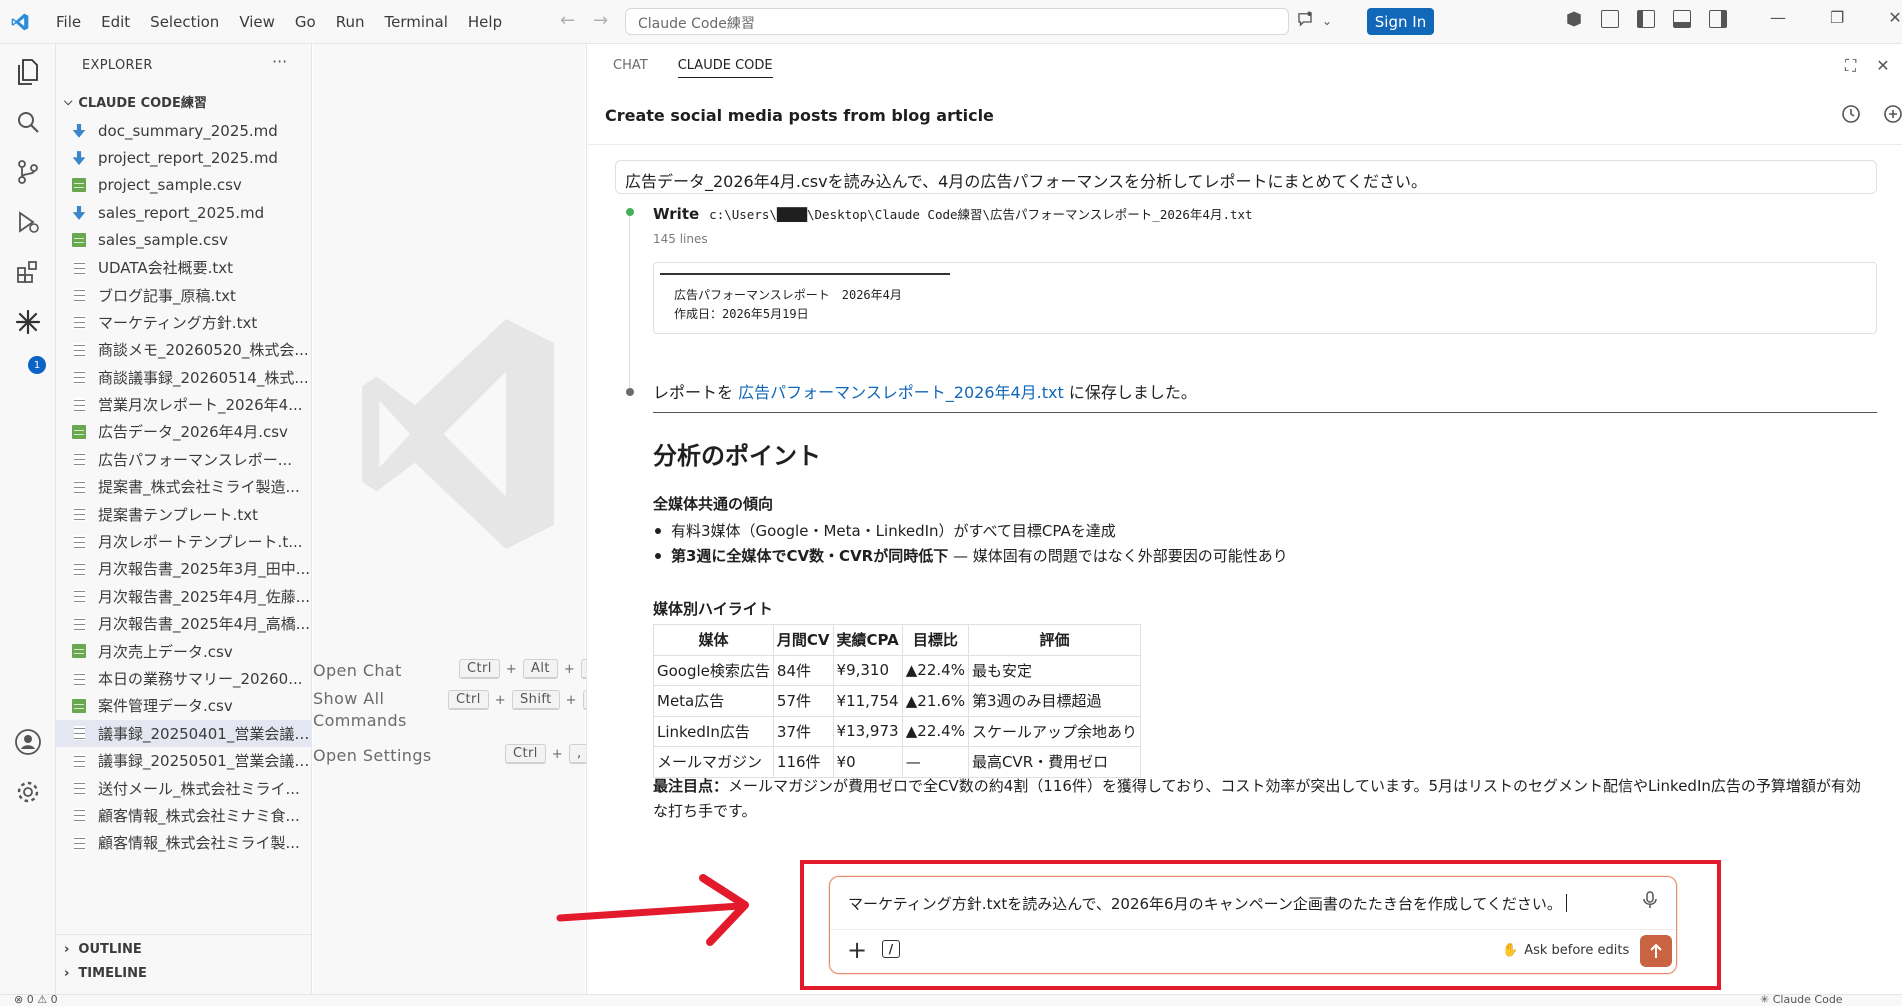 This screenshot has height=1006, width=1902. Describe the element at coordinates (1327, 21) in the screenshot. I see `chevron-down-icon: ⌄` at that location.